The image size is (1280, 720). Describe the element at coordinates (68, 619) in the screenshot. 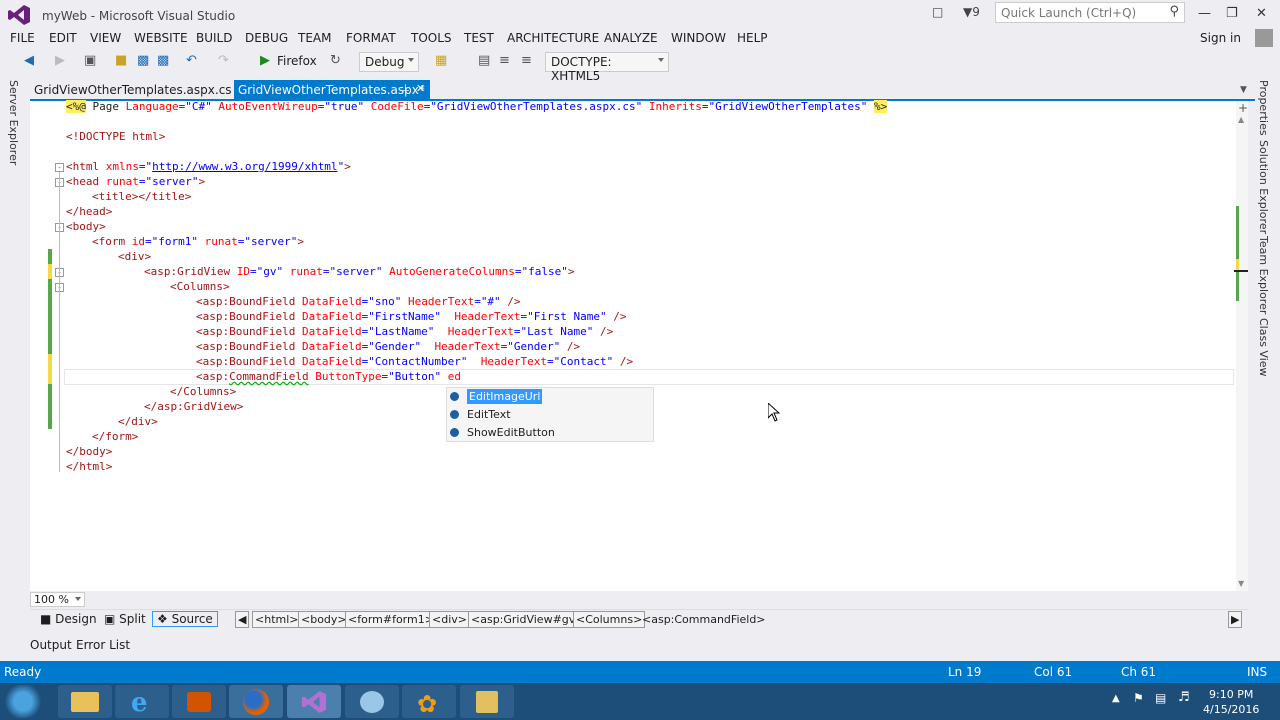

I see `design-view-button: ■ Design` at that location.